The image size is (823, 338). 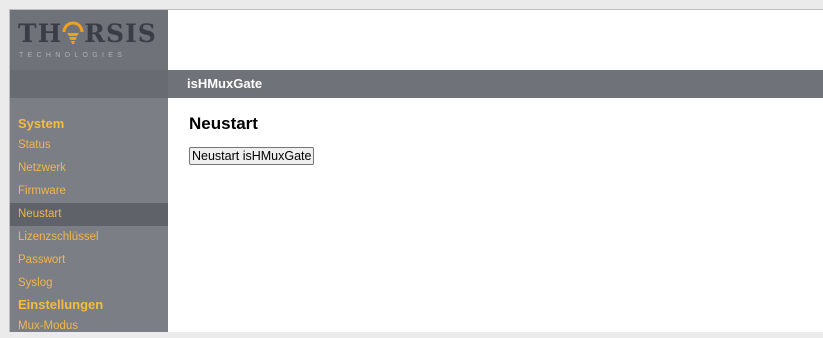 What do you see at coordinates (89, 214) in the screenshot?
I see `sidebar-item-neustart: Neustart` at bounding box center [89, 214].